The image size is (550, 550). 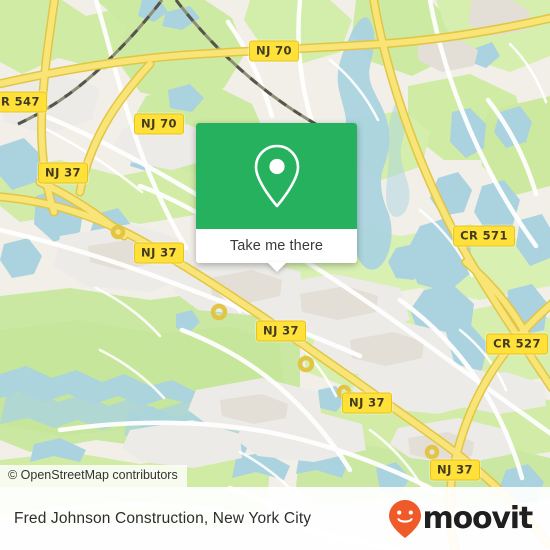 I want to click on popup-footer: Take me there, so click(x=276, y=246).